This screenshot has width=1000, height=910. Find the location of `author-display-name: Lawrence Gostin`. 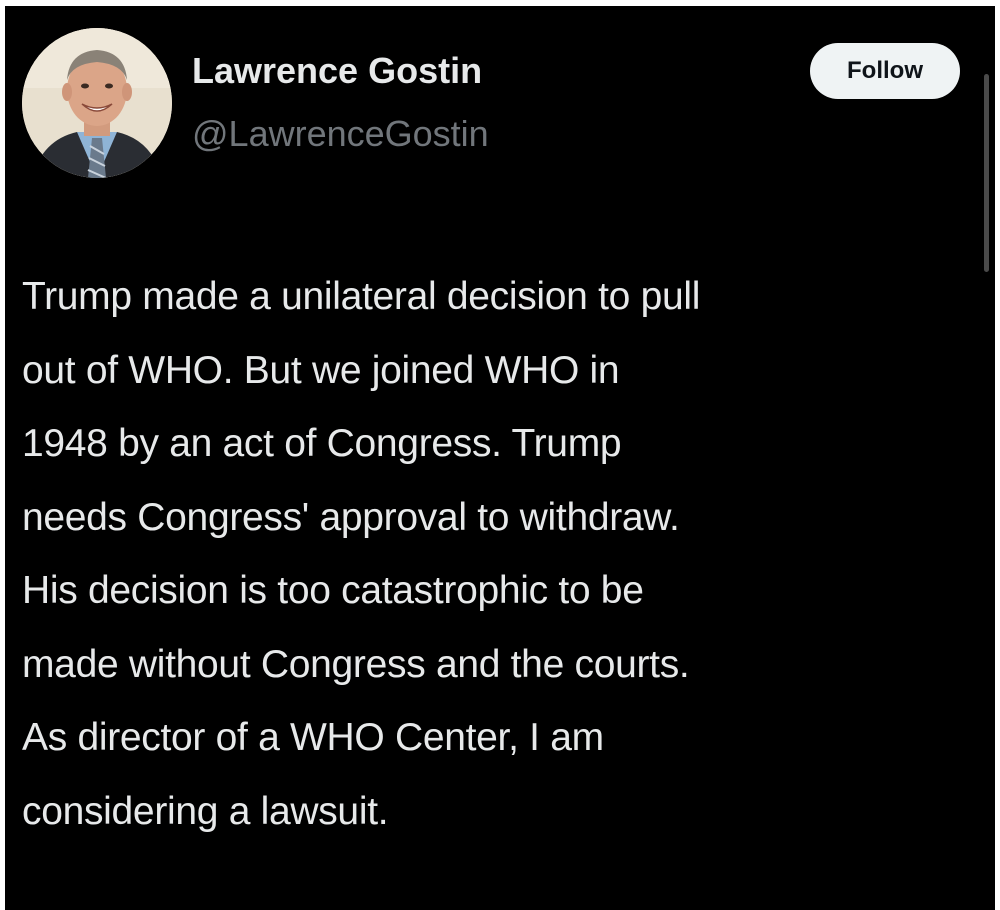

author-display-name: Lawrence Gostin is located at coordinates (337, 71).